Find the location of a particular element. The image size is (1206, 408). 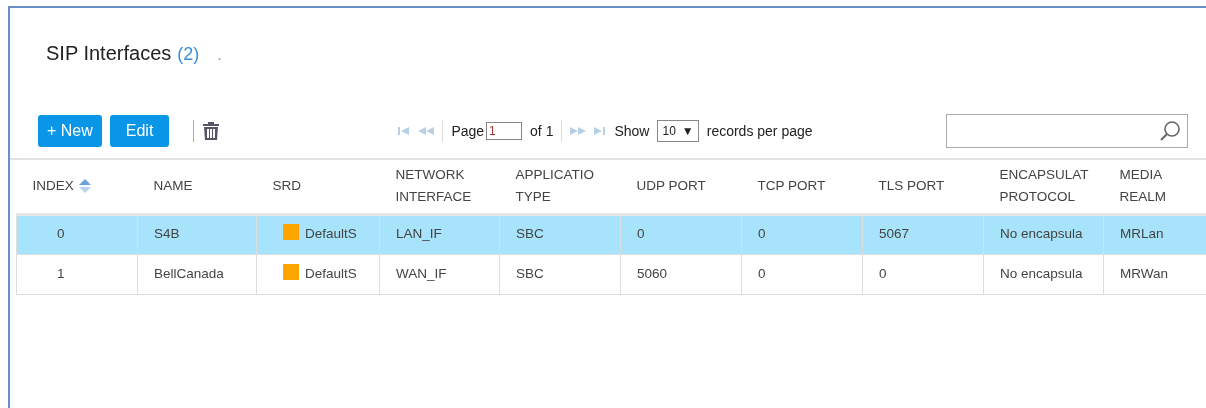

record-count: (2) is located at coordinates (188, 54).